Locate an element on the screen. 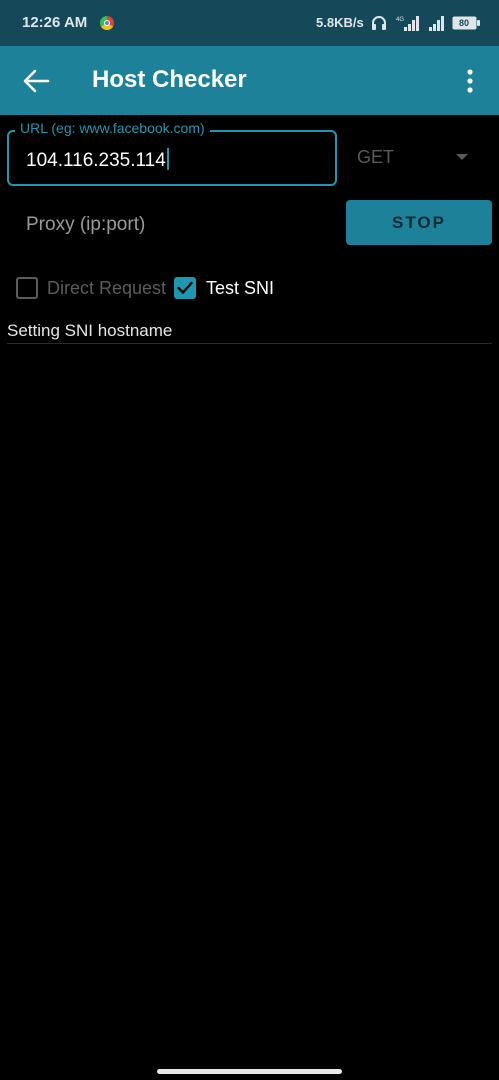 Image resolution: width=499 pixels, height=1080 pixels. method-value: GET is located at coordinates (376, 157).